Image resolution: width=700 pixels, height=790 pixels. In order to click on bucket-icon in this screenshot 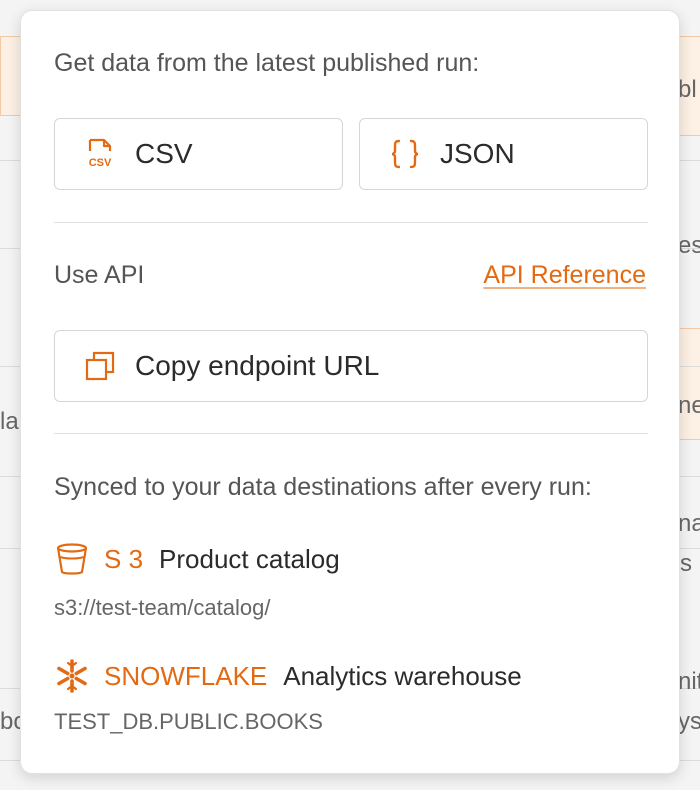, I will do `click(72, 559)`.